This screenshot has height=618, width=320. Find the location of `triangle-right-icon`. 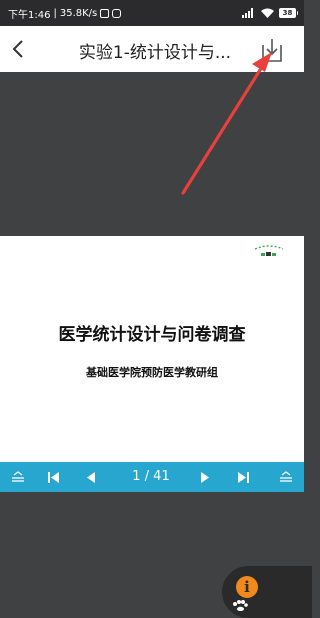

triangle-right-icon is located at coordinates (205, 477).